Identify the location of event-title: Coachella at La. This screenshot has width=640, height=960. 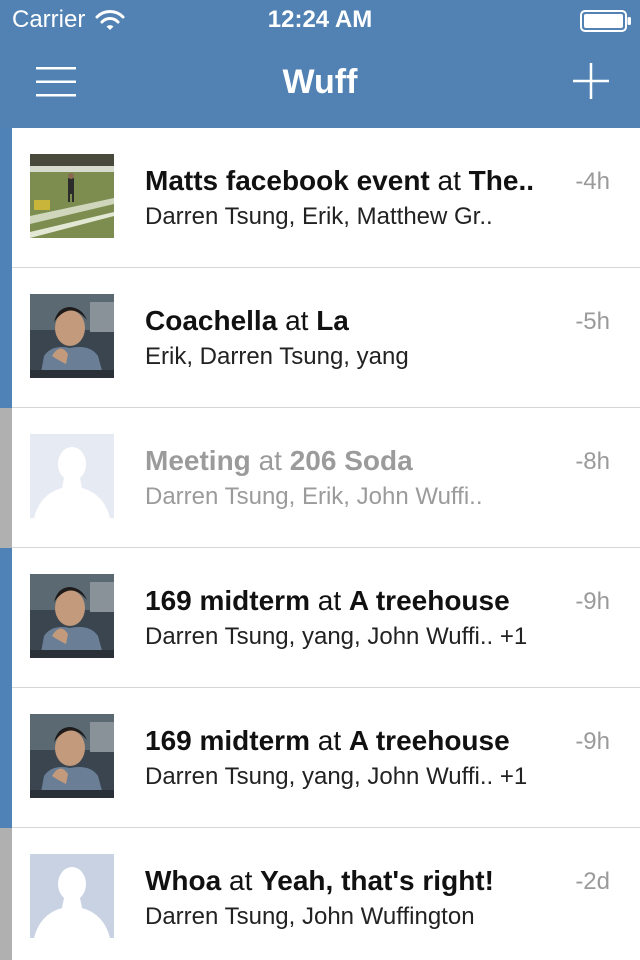
(355, 321).